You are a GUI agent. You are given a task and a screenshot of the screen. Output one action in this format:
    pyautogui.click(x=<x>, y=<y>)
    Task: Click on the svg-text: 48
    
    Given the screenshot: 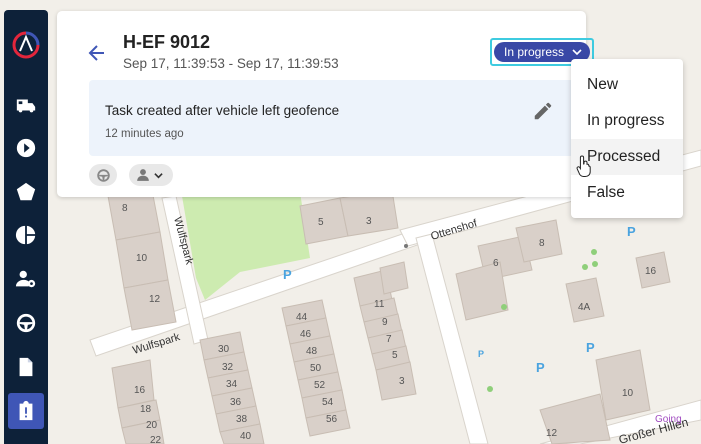 What is the action you would take?
    pyautogui.click(x=312, y=351)
    